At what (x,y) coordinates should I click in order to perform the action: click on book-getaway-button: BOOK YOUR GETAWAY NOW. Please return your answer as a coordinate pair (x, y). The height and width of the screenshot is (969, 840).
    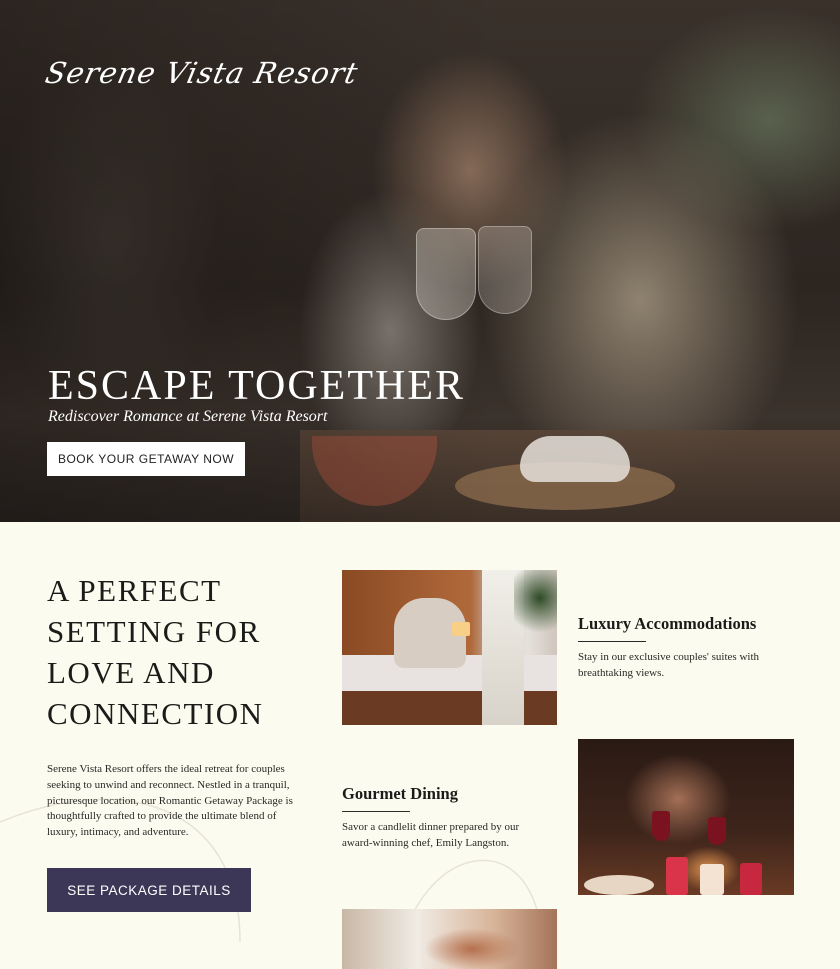
    Looking at the image, I should click on (146, 459).